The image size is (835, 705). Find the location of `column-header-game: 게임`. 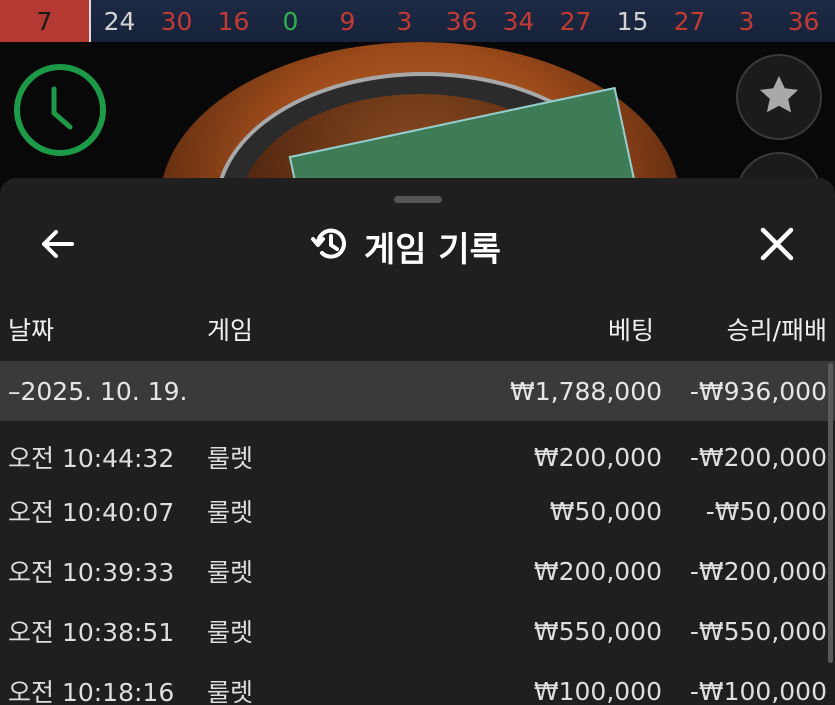

column-header-game: 게임 is located at coordinates (230, 330).